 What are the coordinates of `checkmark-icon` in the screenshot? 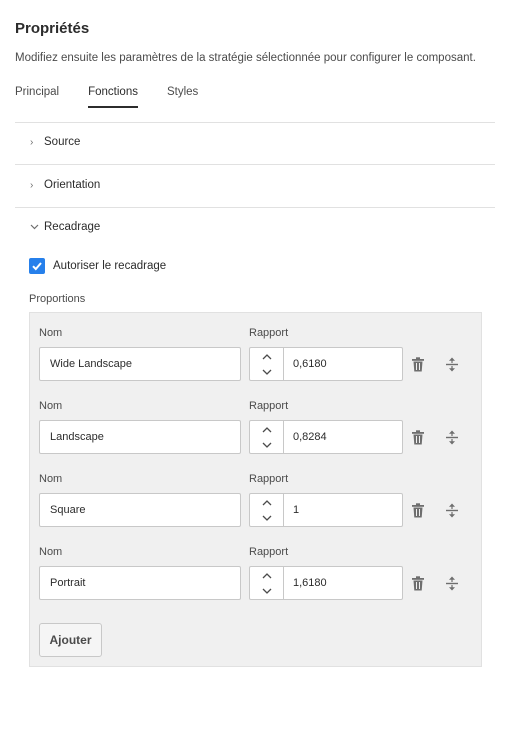 It's located at (37, 266).